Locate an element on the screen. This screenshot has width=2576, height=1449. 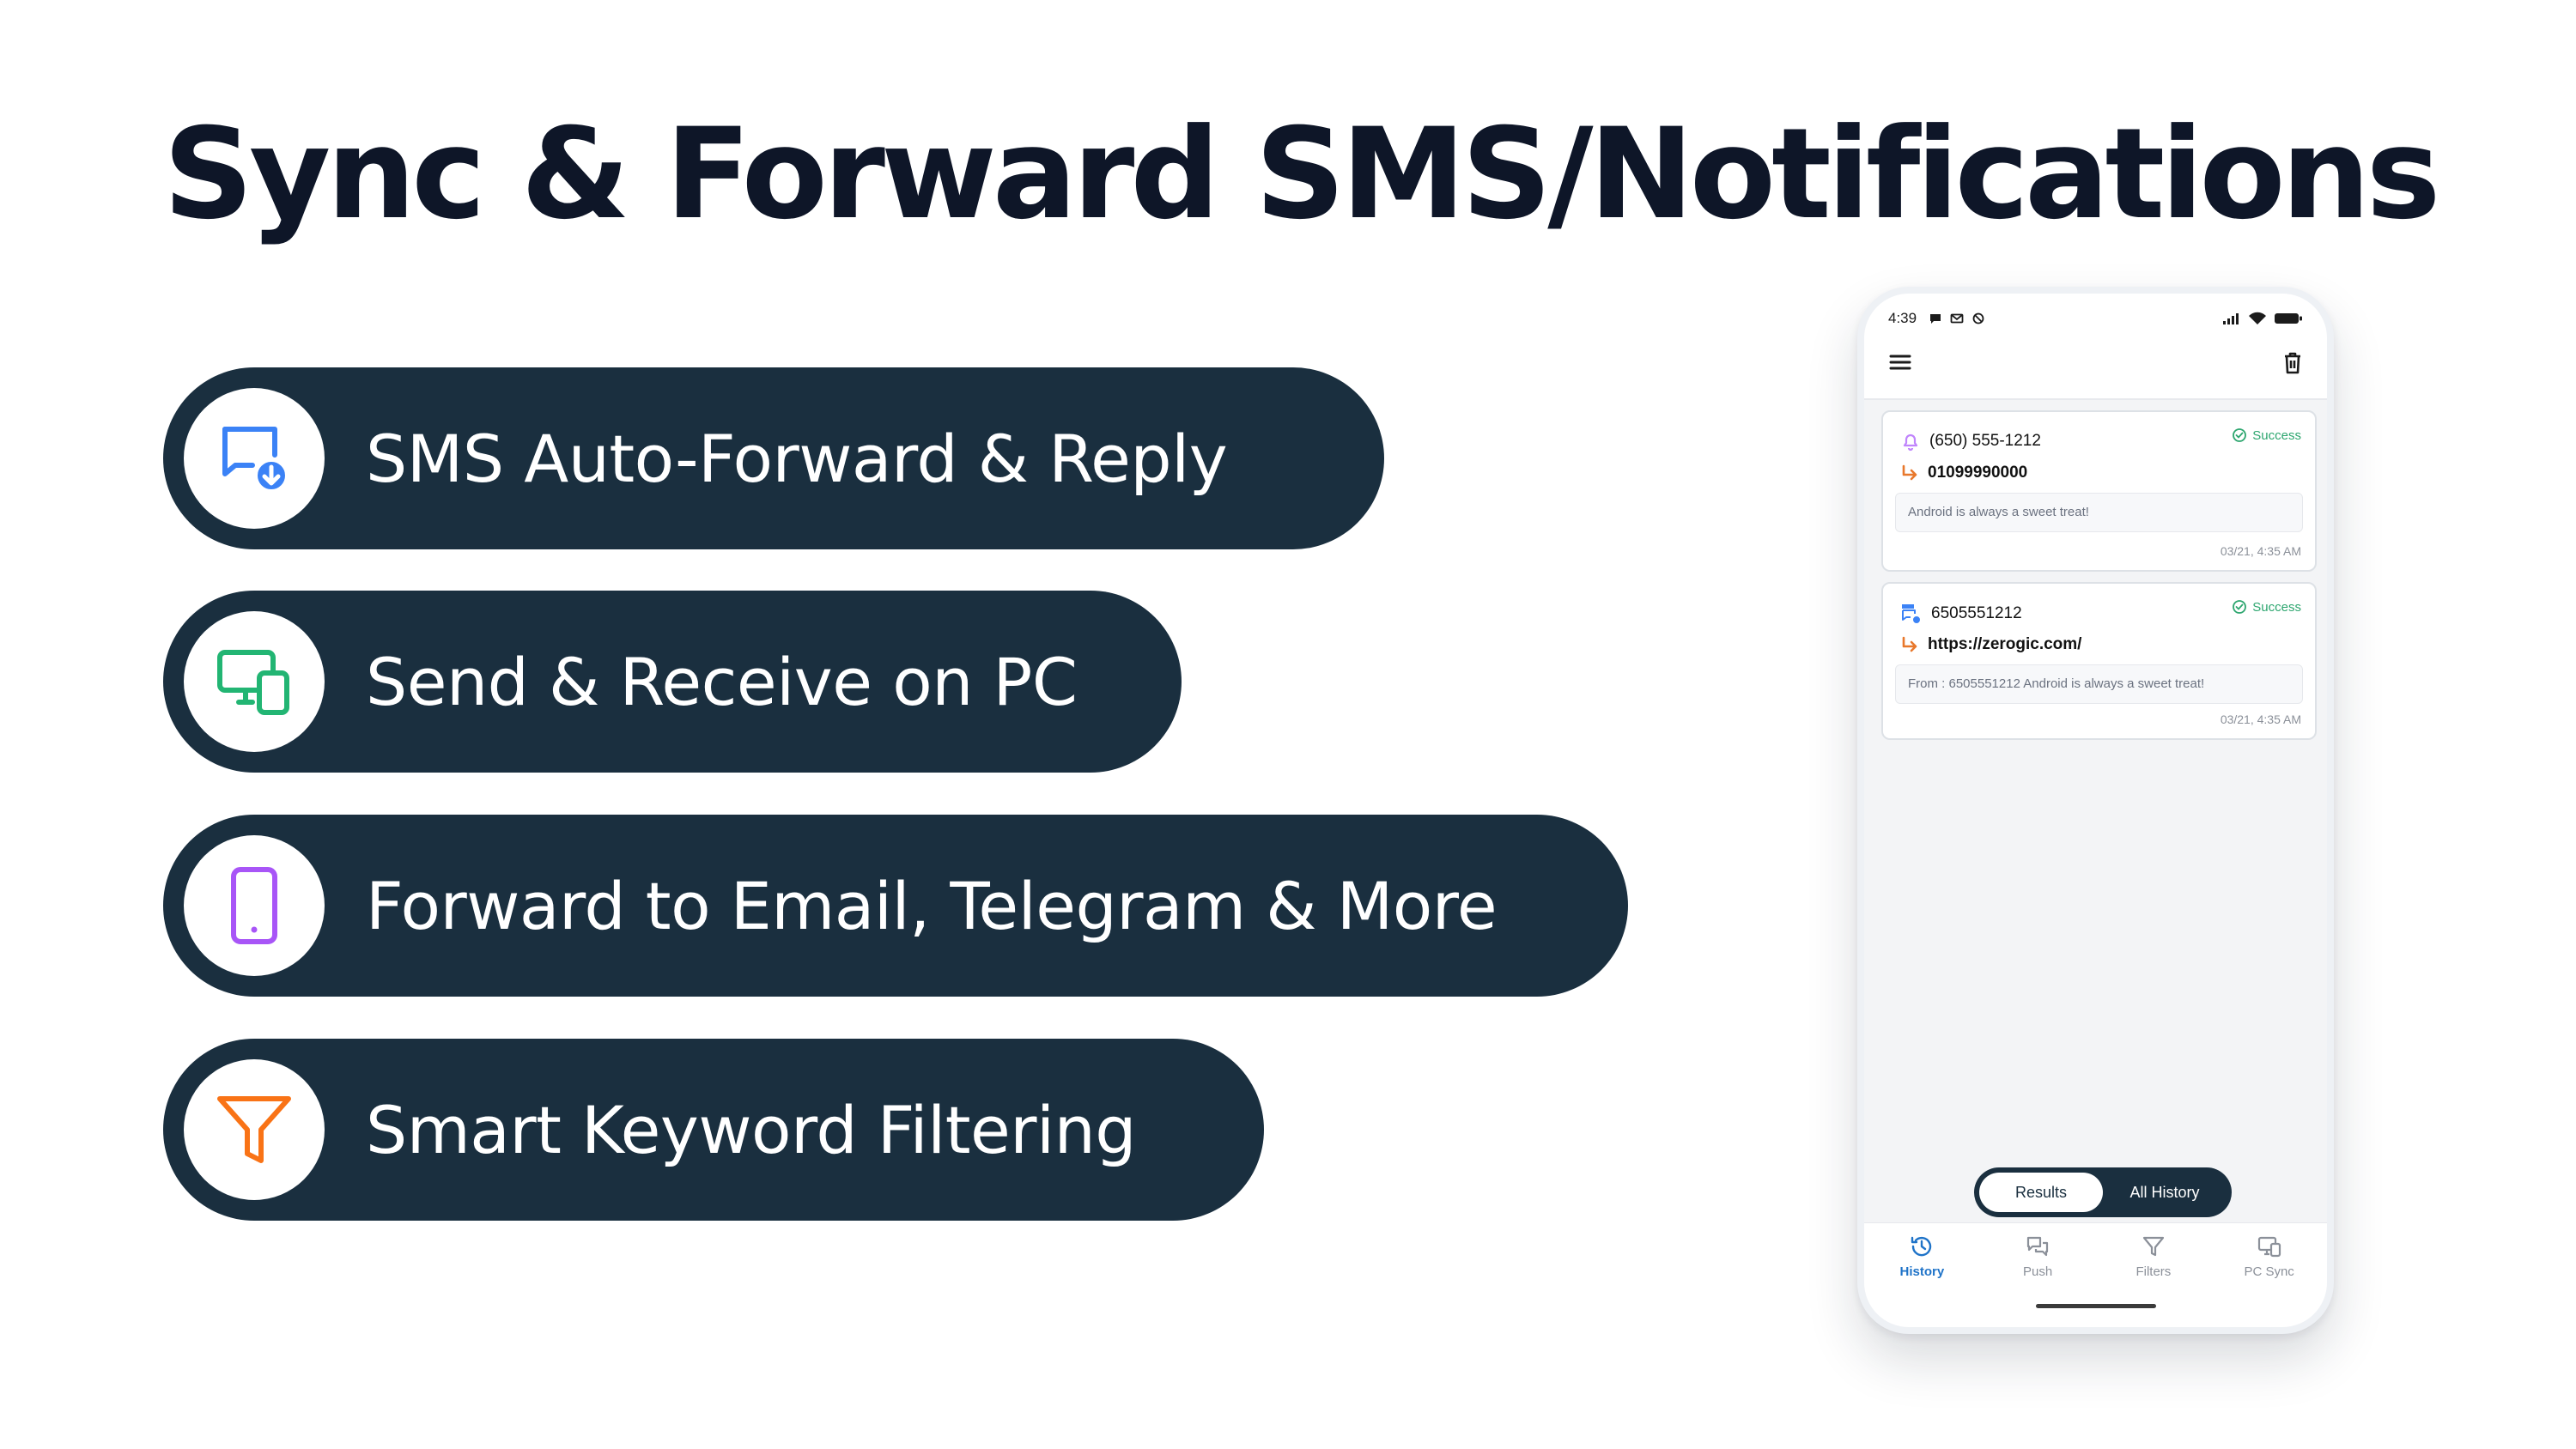
card-sender: 6505551212 is located at coordinates (1976, 613).